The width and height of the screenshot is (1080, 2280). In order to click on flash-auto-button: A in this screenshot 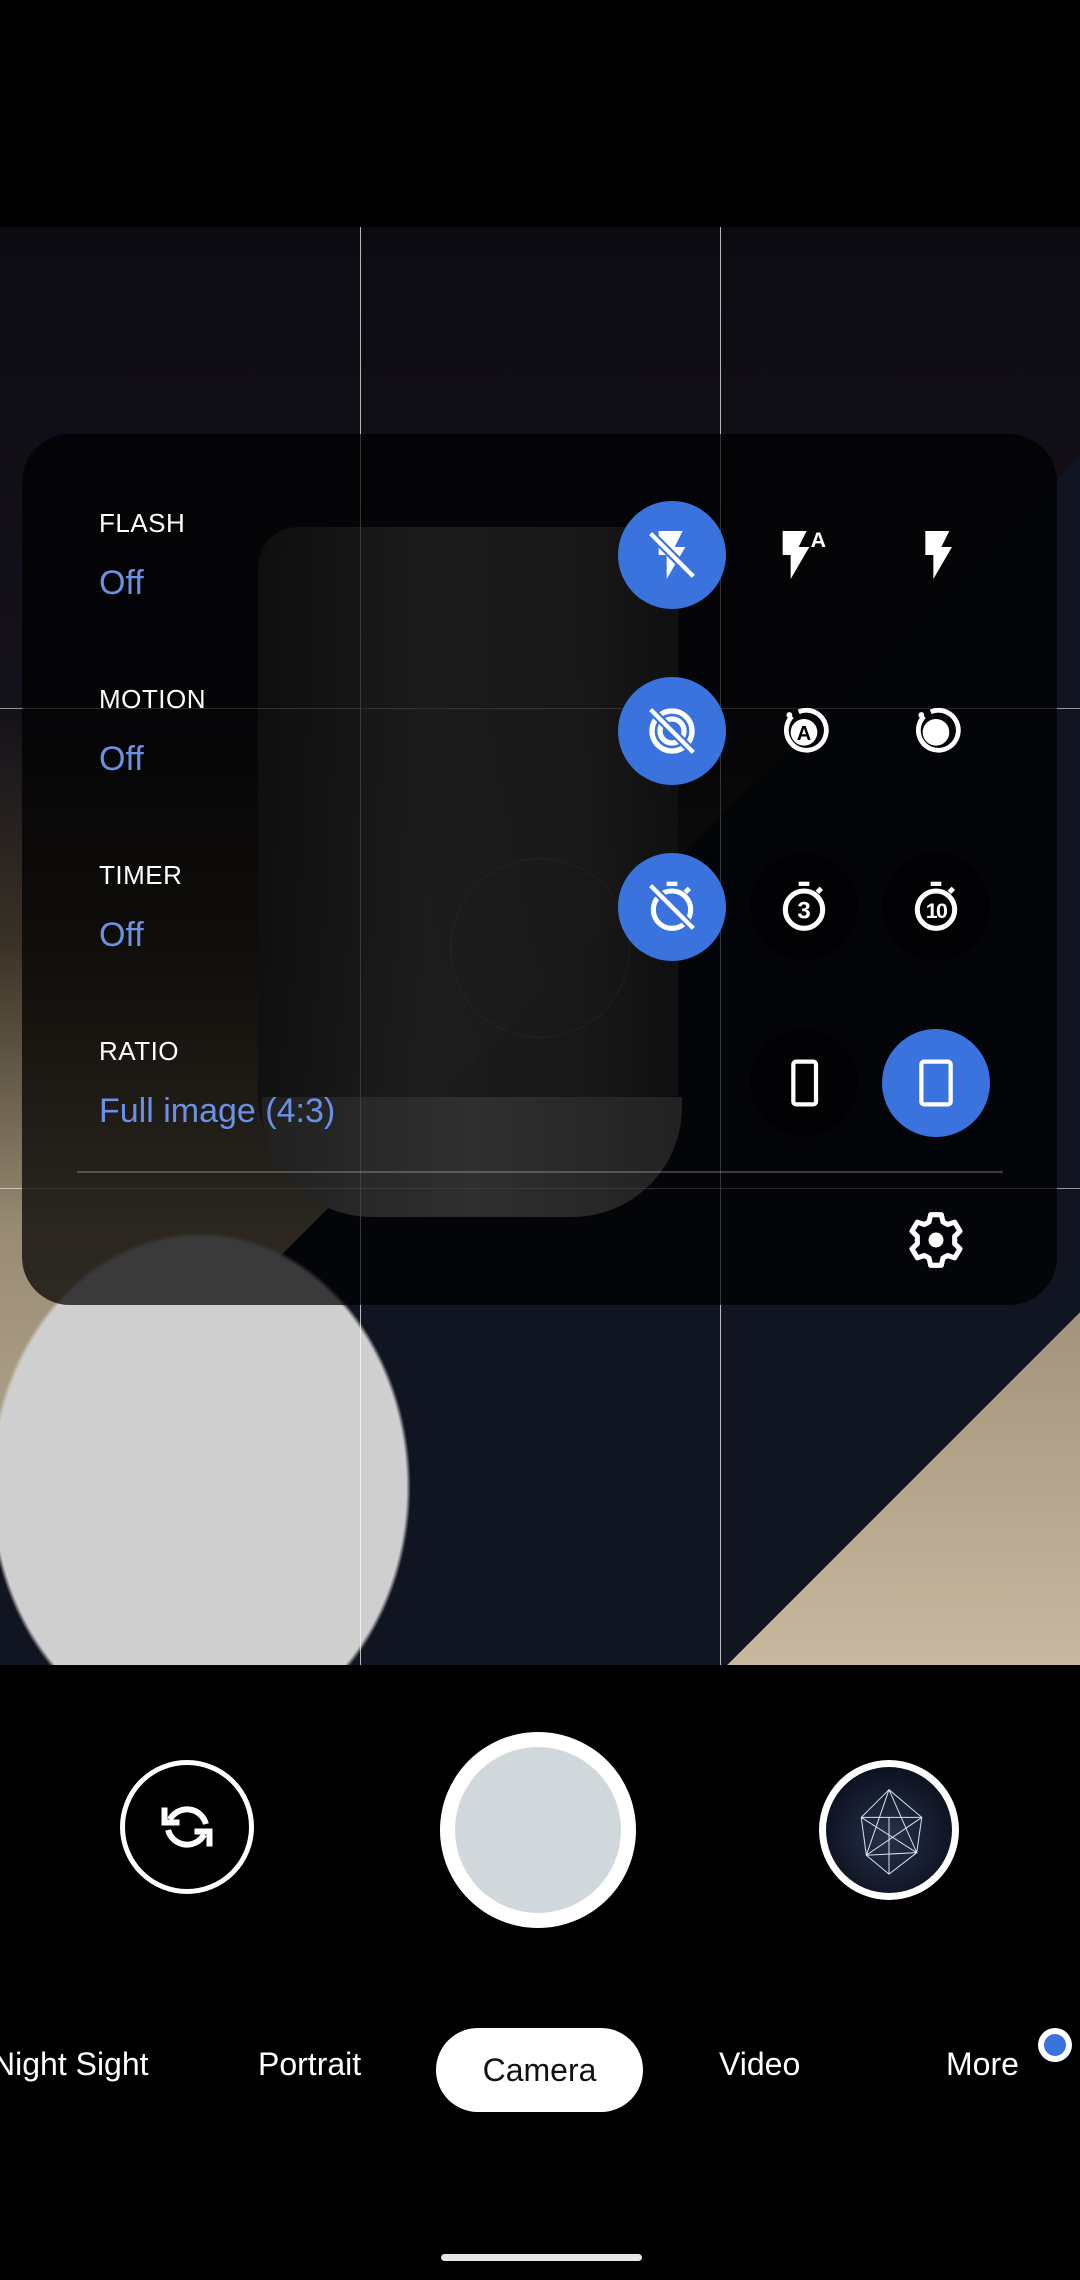, I will do `click(804, 555)`.